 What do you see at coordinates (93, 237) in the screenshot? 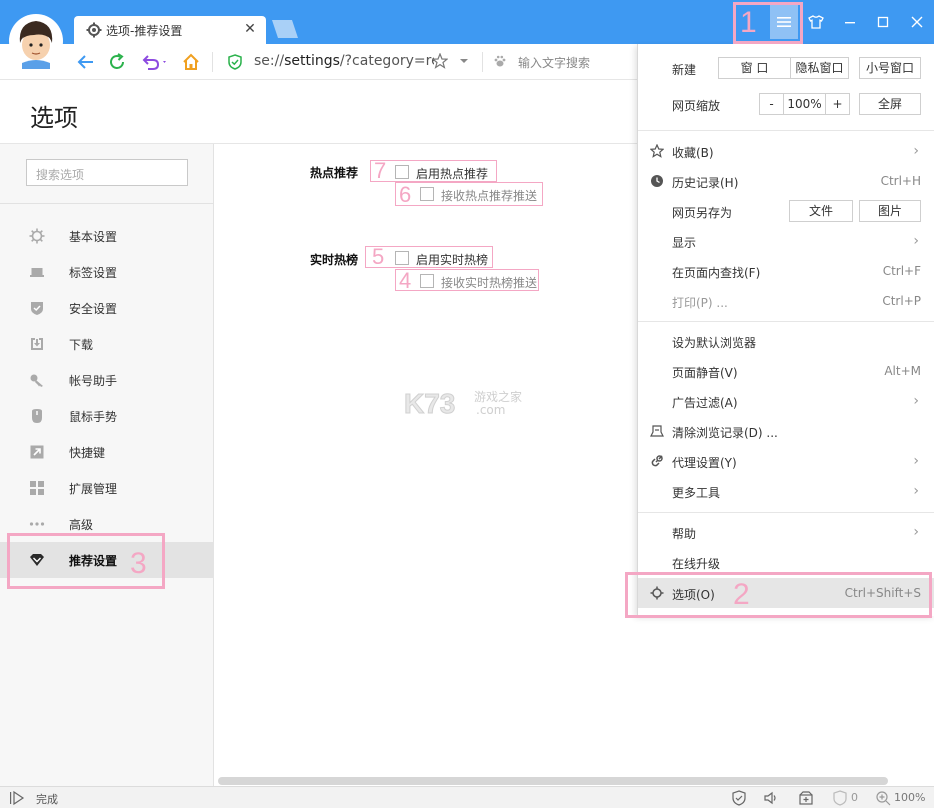
I see `sidebar-item-label: 基本设置` at bounding box center [93, 237].